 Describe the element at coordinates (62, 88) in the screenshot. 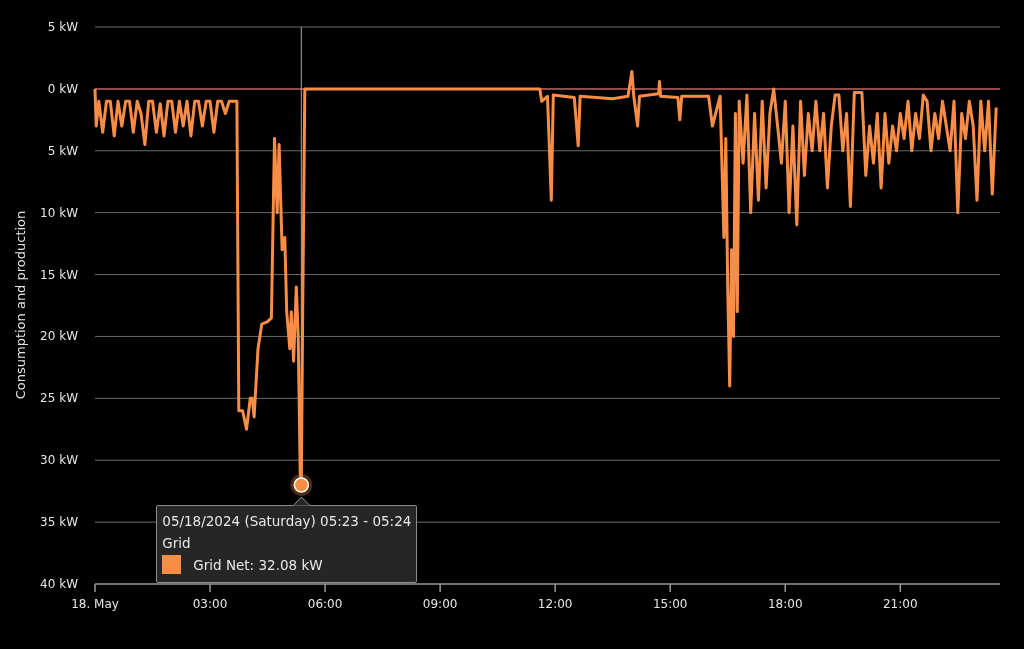

I see `y-axis-label: 0 kW` at that location.